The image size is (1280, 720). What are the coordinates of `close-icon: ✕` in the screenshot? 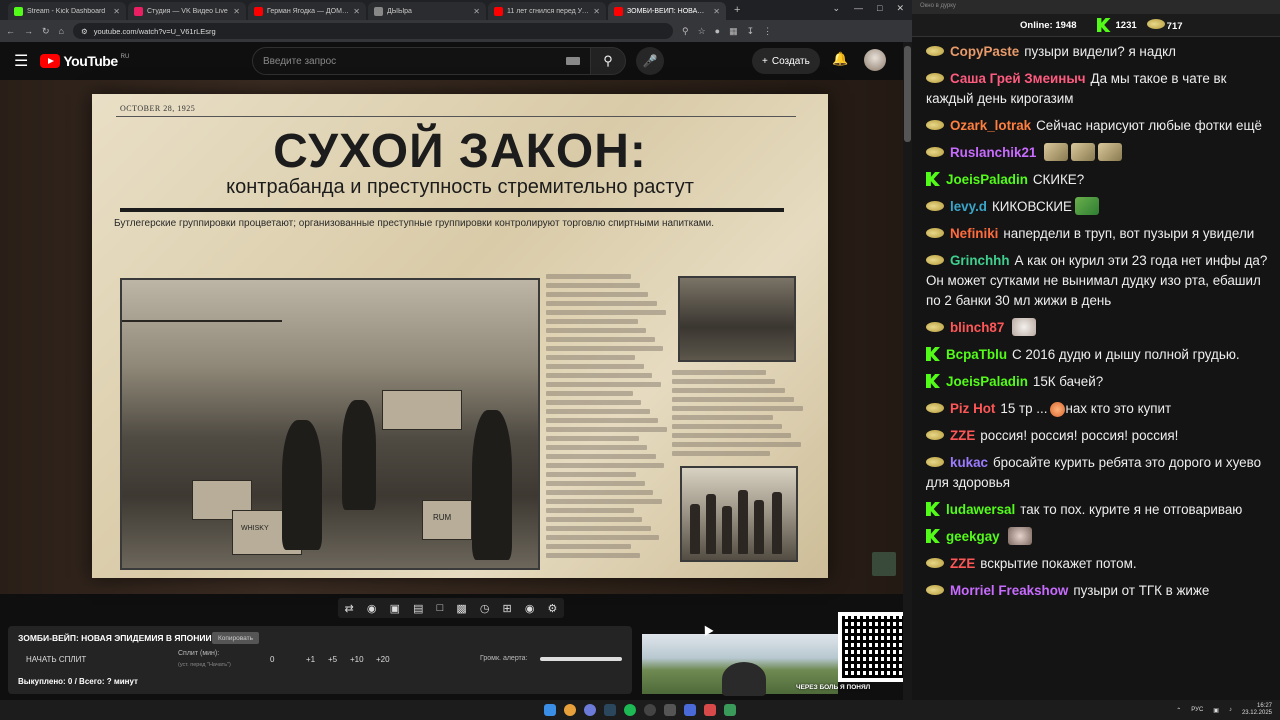 It's located at (900, 8).